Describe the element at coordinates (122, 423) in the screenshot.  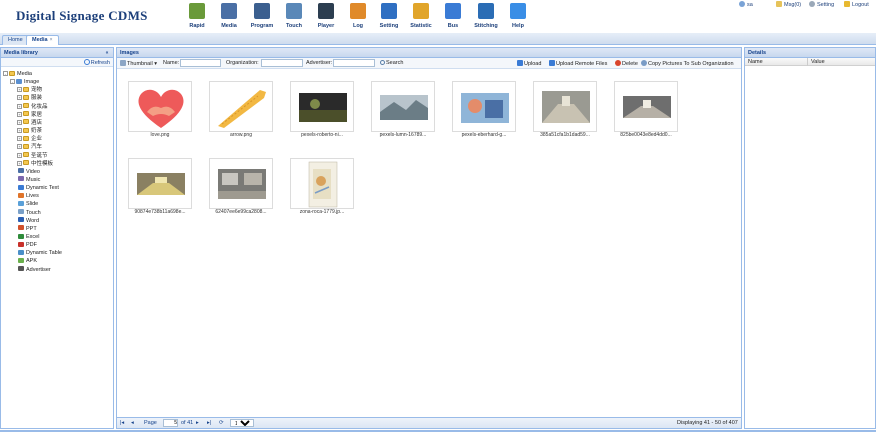
I see `first-page-button: |◂` at that location.